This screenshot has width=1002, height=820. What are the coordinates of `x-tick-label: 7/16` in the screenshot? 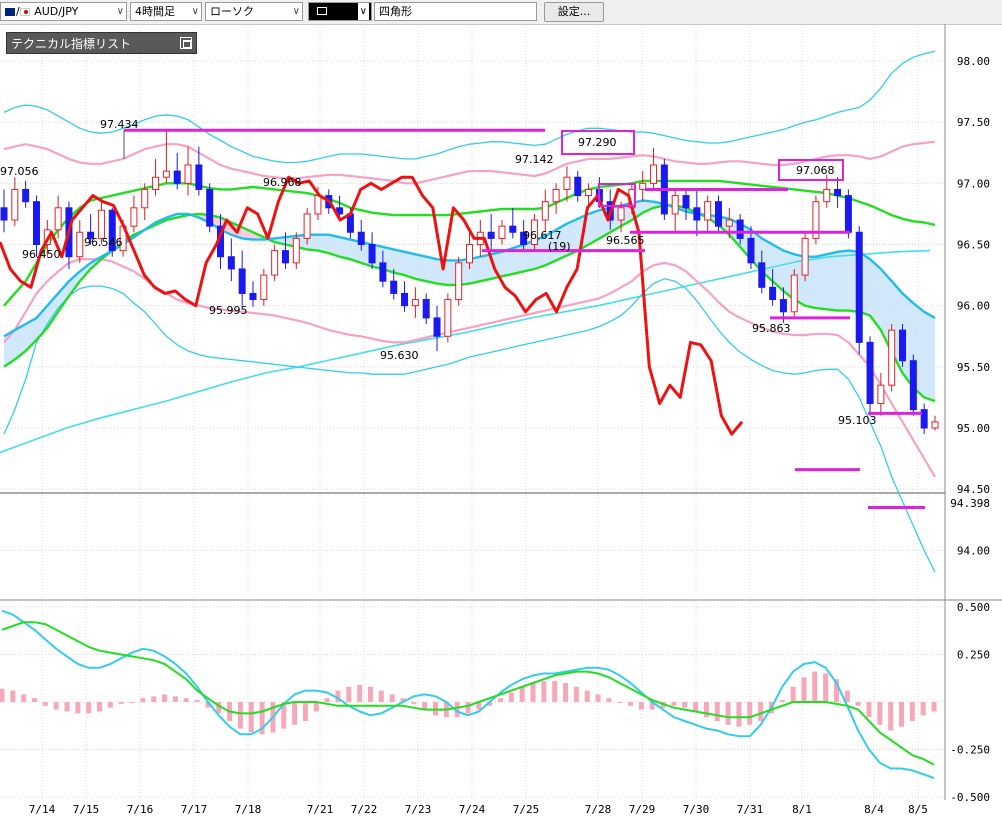 It's located at (140, 809).